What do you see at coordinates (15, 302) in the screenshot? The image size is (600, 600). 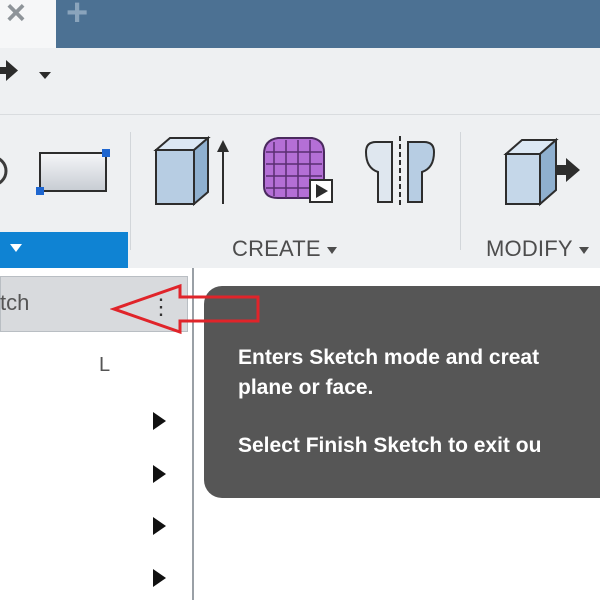 I see `create-sketch-menu-label: tch` at bounding box center [15, 302].